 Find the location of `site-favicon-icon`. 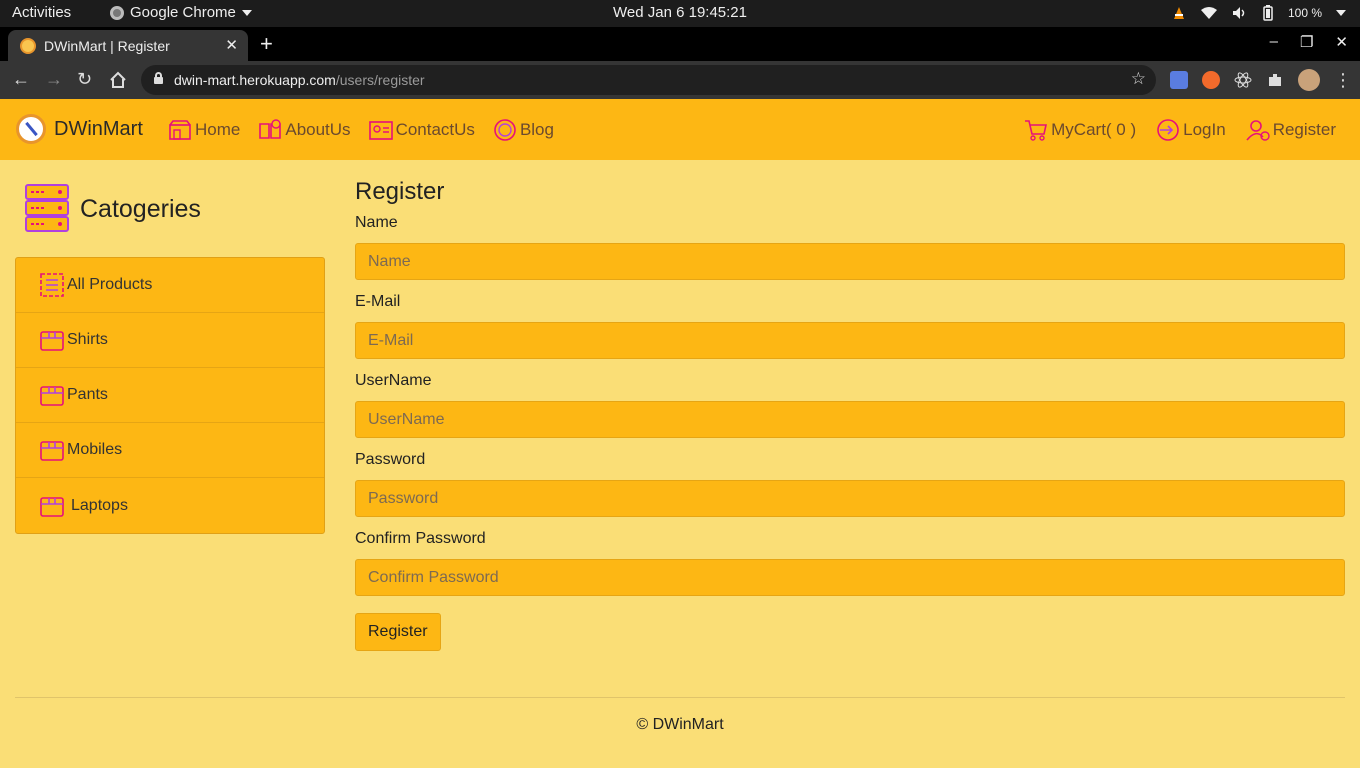

site-favicon-icon is located at coordinates (28, 46).